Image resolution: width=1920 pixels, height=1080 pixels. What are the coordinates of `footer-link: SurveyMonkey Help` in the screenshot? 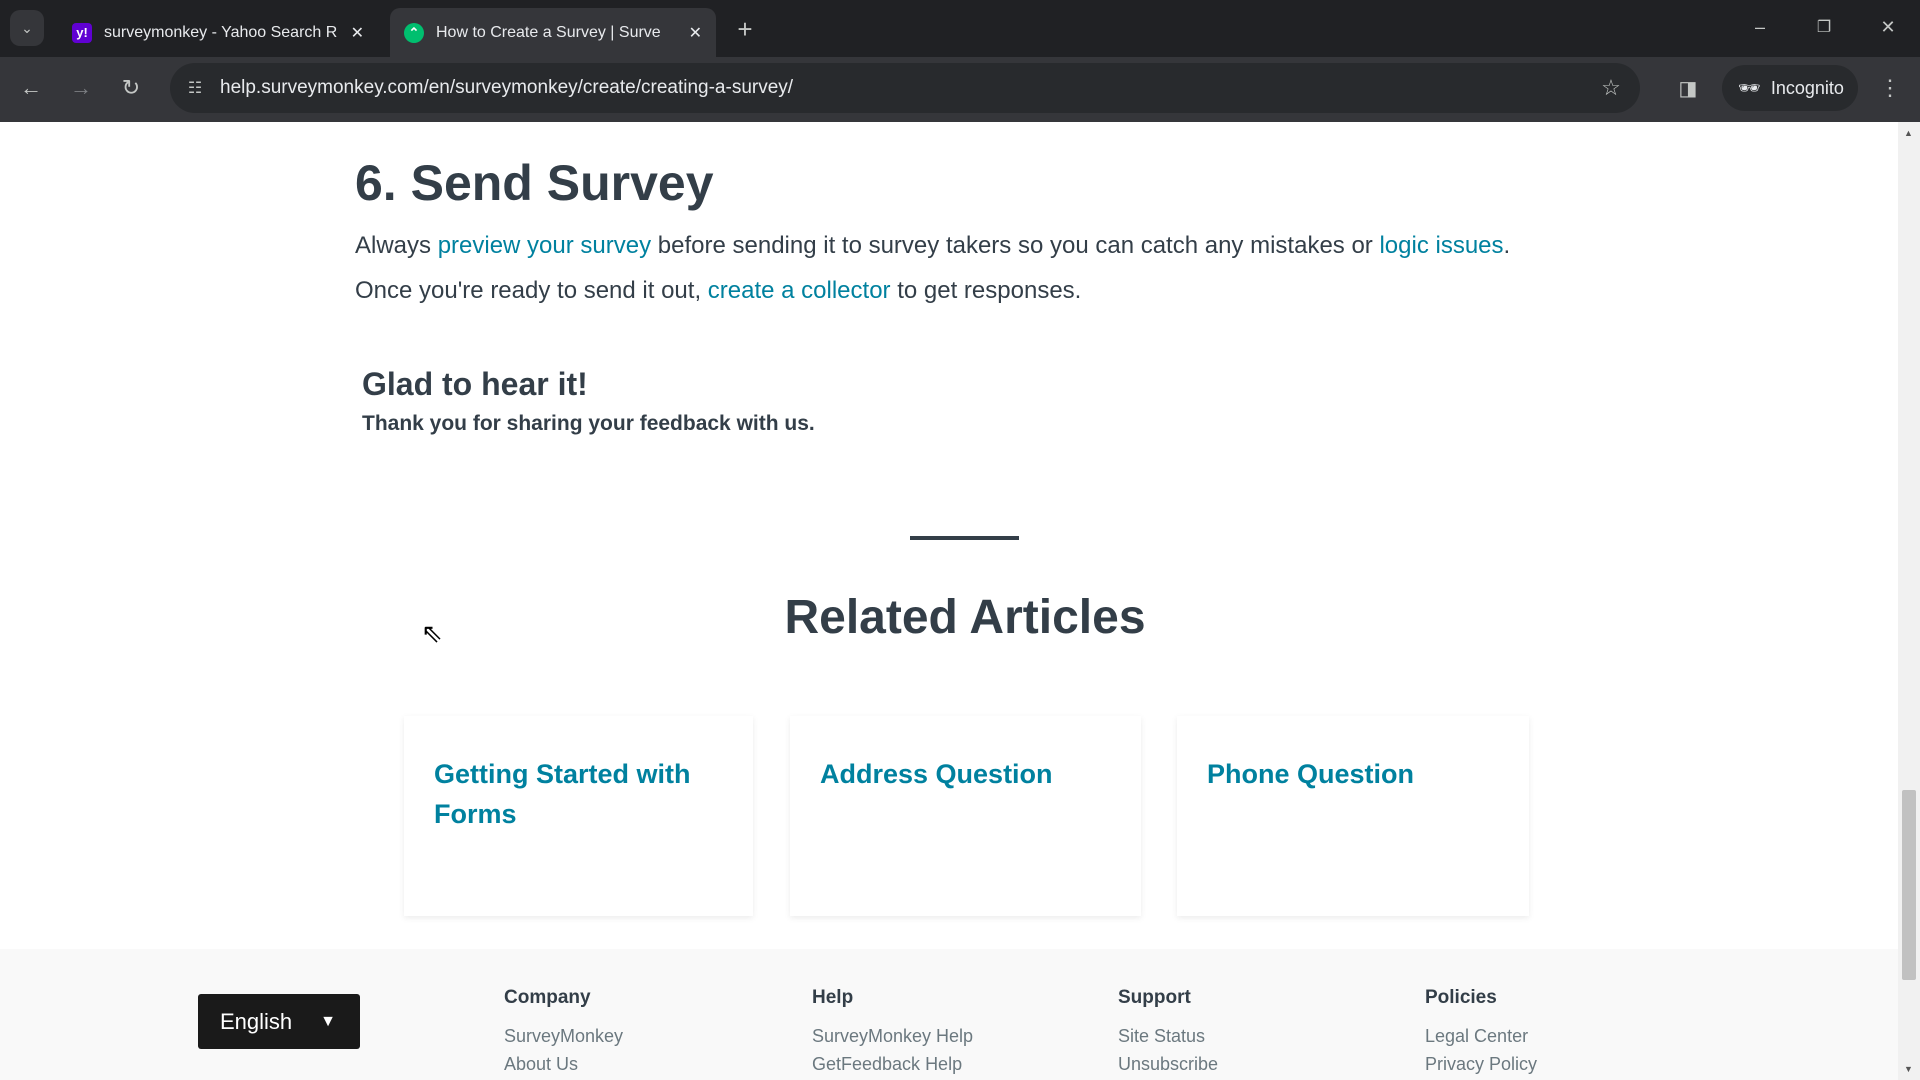 It's located at (892, 1036).